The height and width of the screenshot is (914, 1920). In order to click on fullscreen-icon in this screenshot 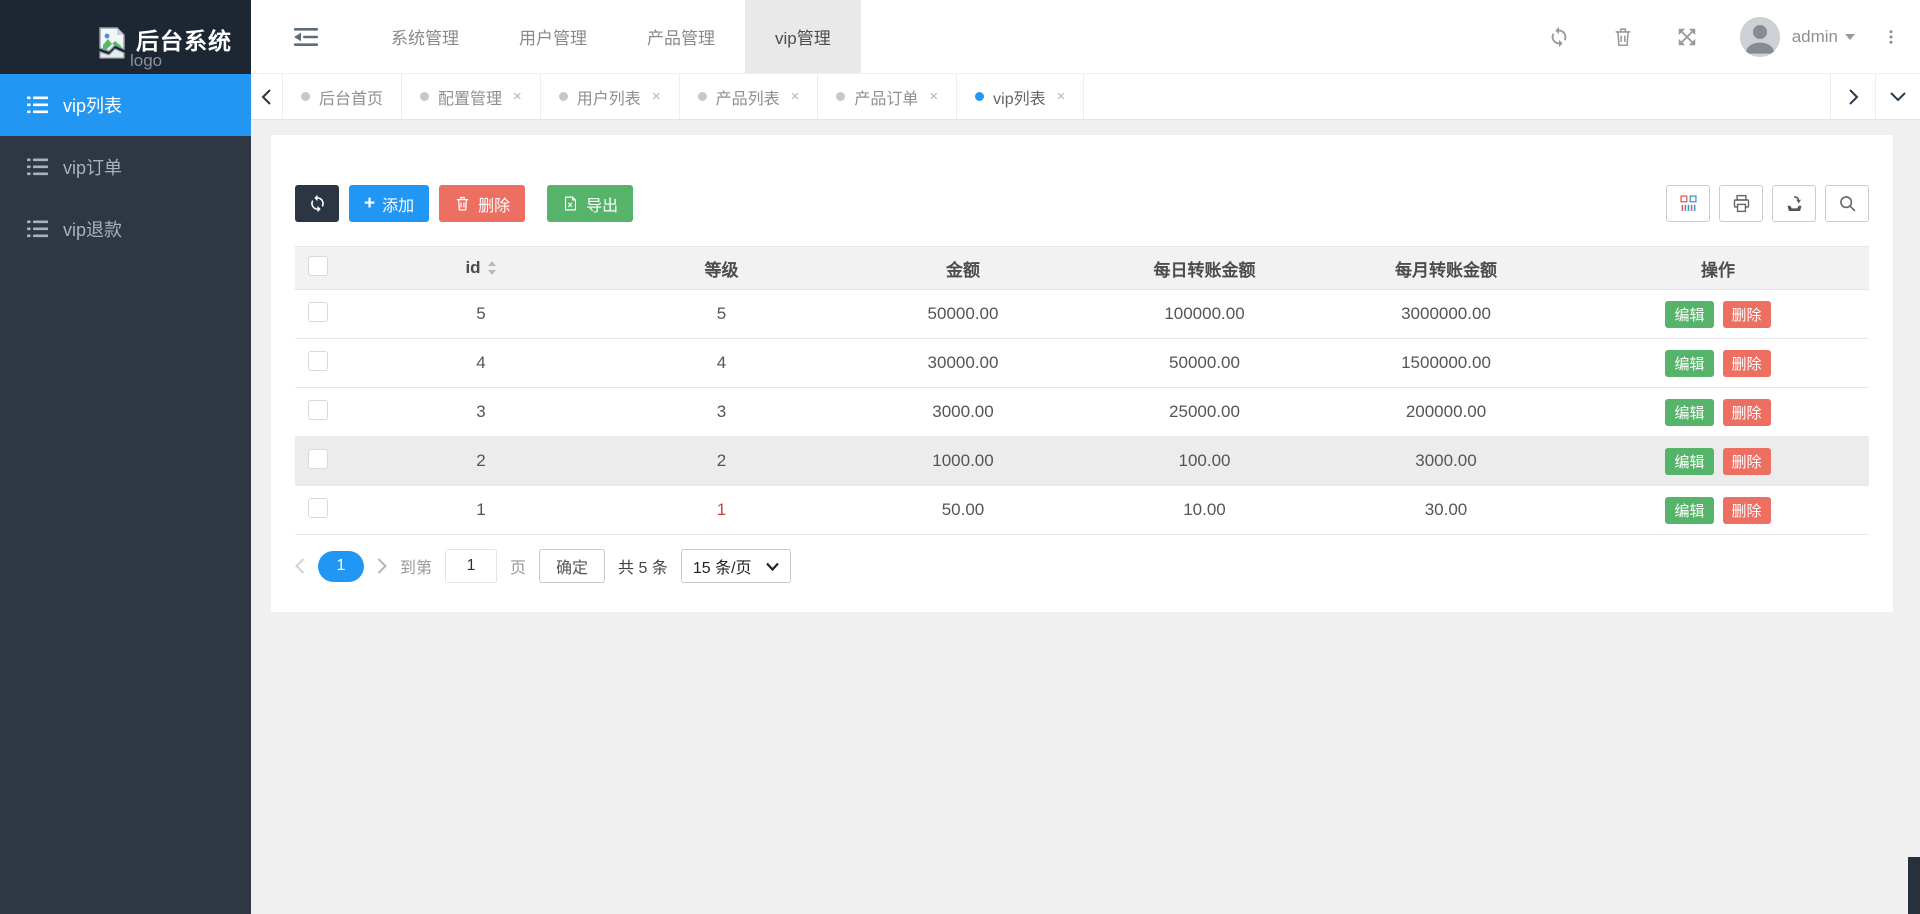, I will do `click(1687, 37)`.